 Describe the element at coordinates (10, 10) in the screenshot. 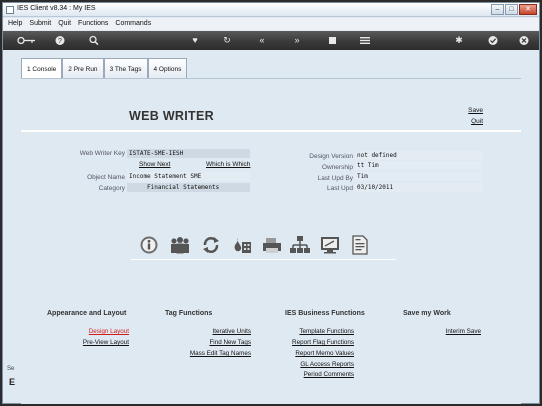

I see `app-icon` at that location.